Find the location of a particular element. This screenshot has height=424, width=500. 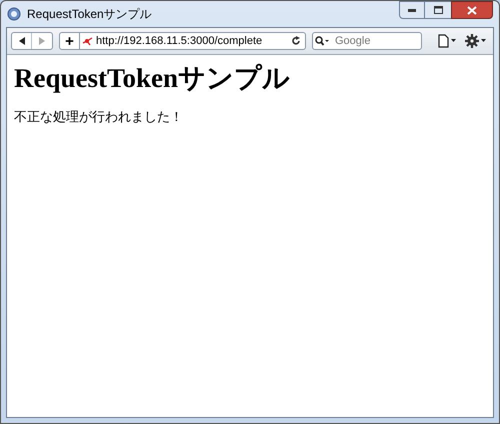

close-icon is located at coordinates (472, 10).